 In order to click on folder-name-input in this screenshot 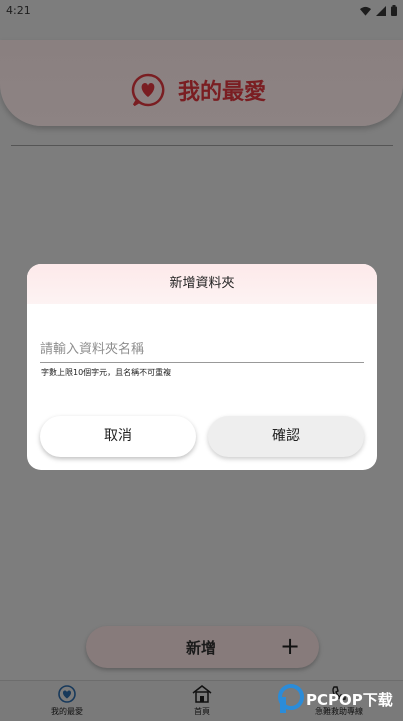, I will do `click(202, 349)`.